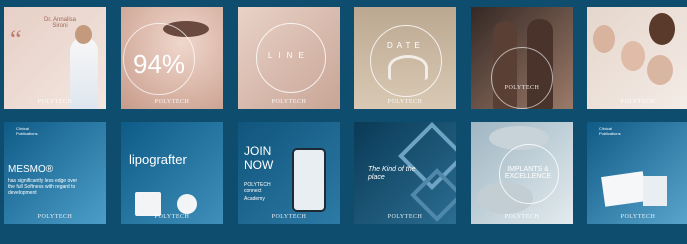  Describe the element at coordinates (148, 204) in the screenshot. I see `device-card` at that location.